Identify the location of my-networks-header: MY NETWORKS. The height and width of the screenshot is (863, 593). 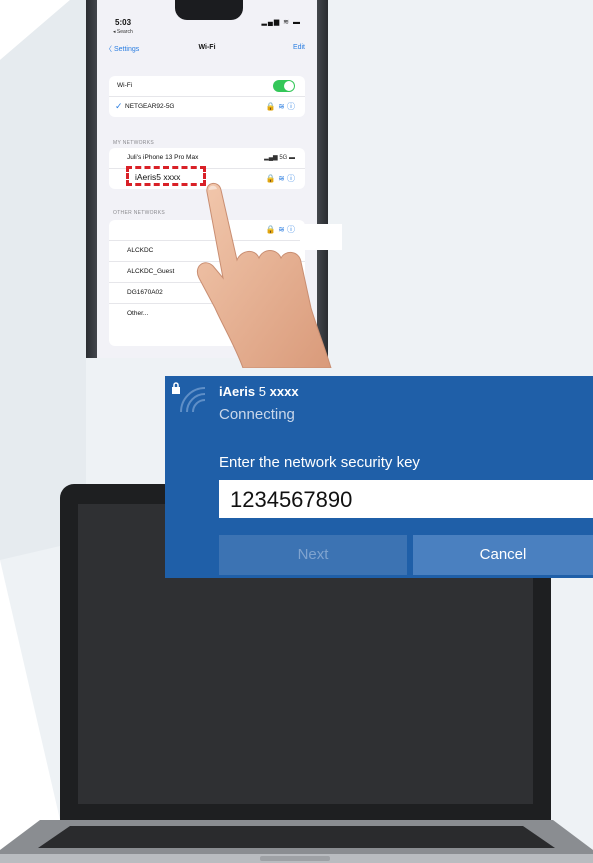
(133, 143).